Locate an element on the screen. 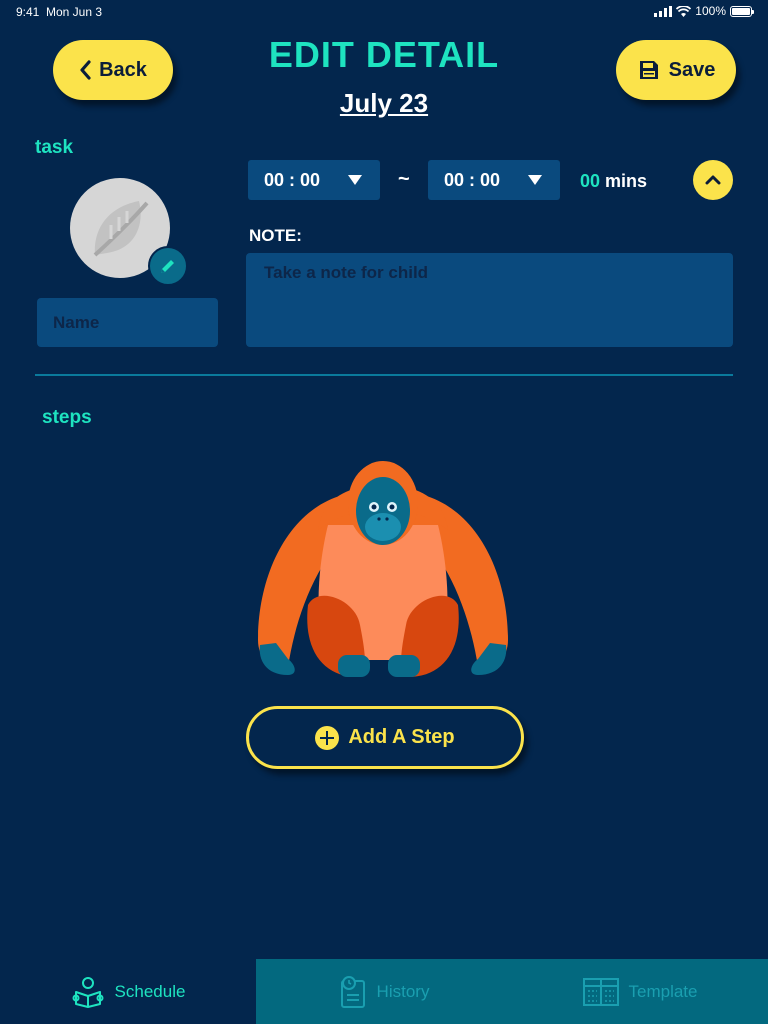  tab-template-label: Template is located at coordinates (663, 991).